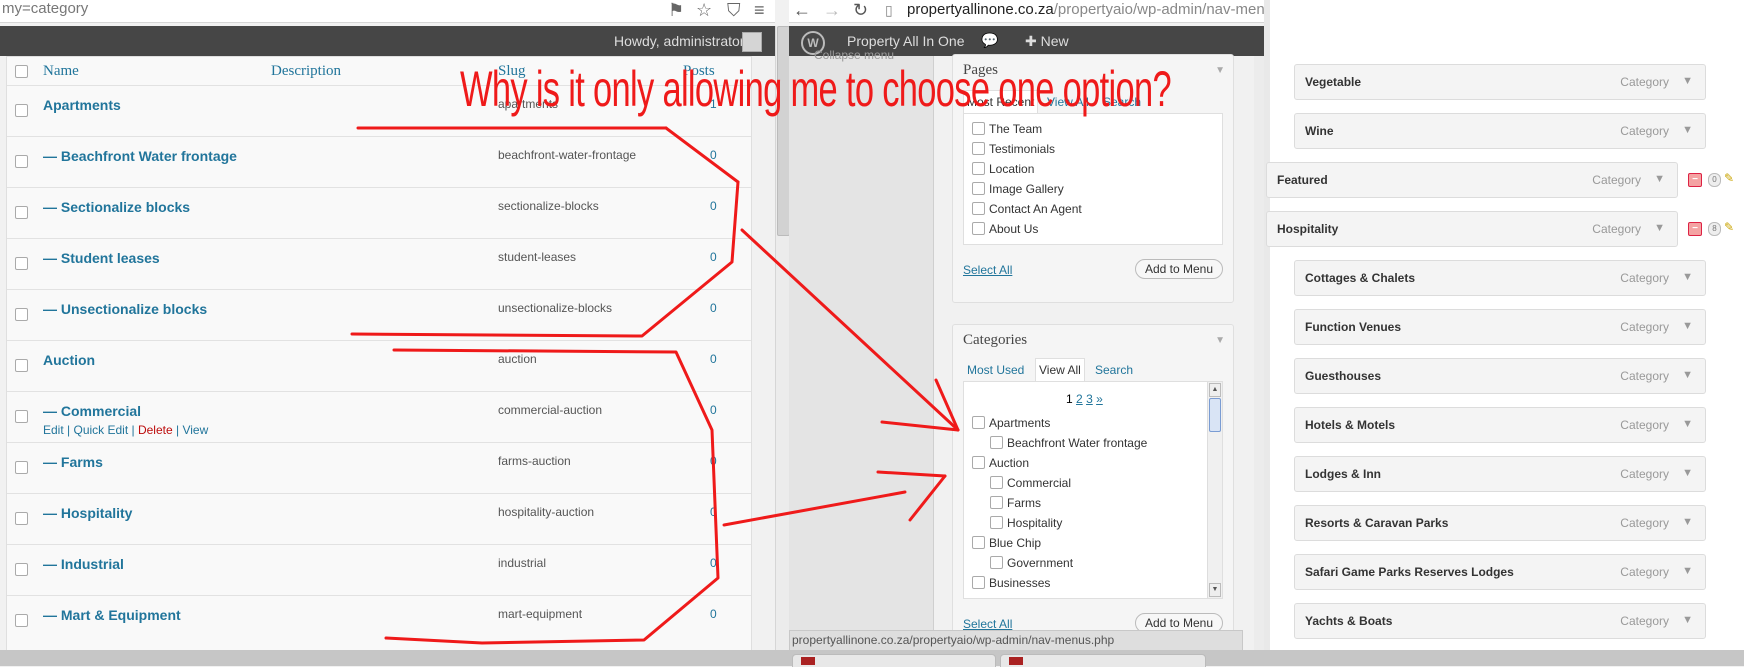  What do you see at coordinates (1031, 563) in the screenshot?
I see `category-option: Government` at bounding box center [1031, 563].